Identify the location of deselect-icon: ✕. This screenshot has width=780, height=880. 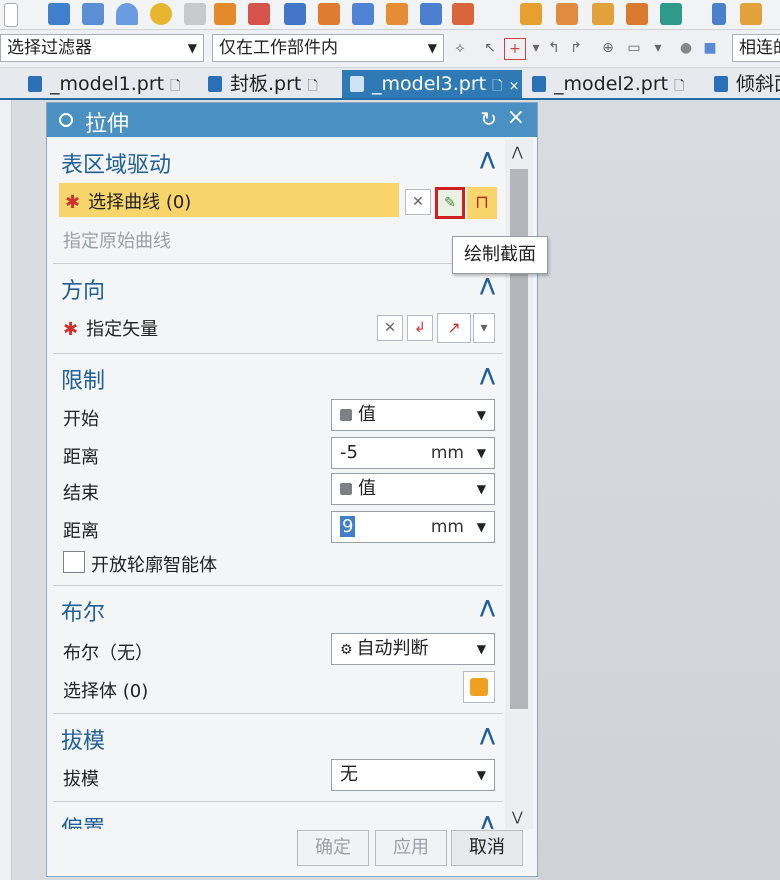
(418, 202).